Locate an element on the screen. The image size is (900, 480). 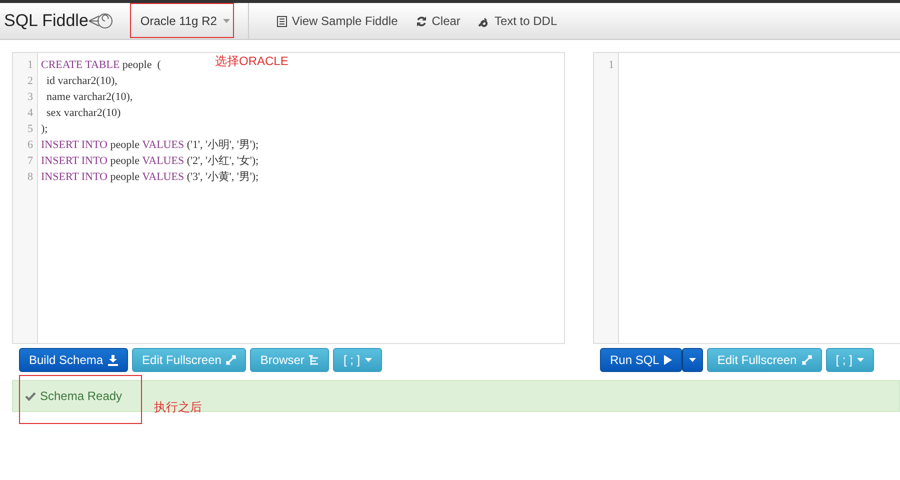
line-number: 2 is located at coordinates (30, 81).